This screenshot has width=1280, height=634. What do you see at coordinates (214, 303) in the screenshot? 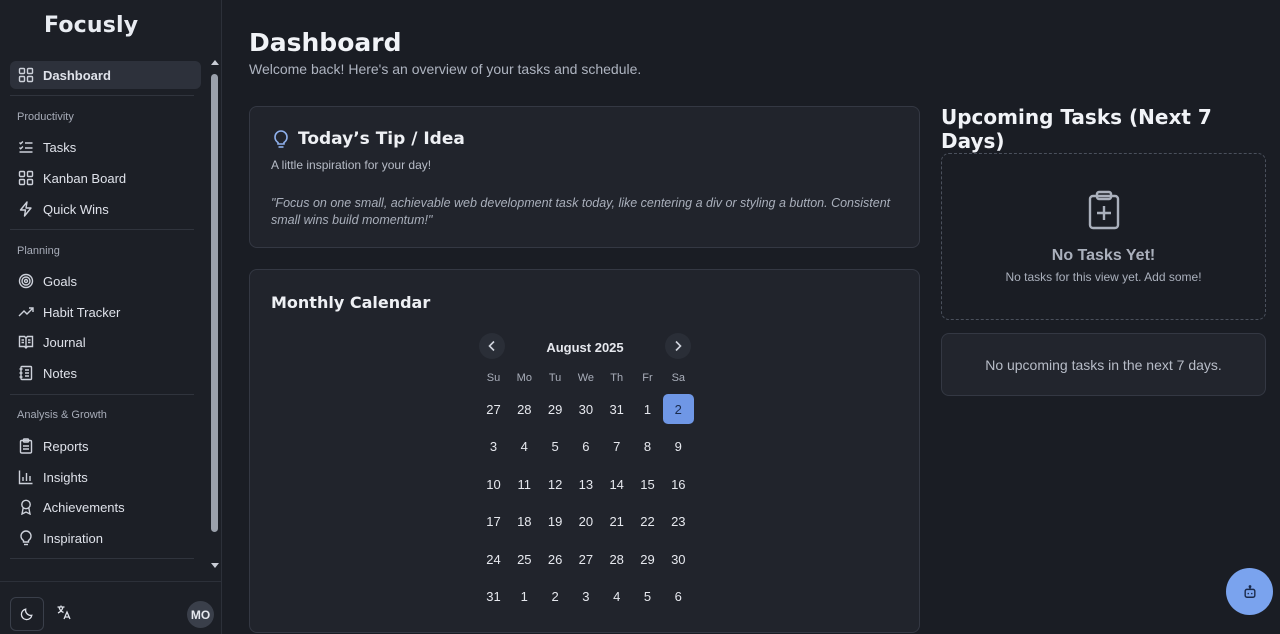
I see `scroll-thumb` at bounding box center [214, 303].